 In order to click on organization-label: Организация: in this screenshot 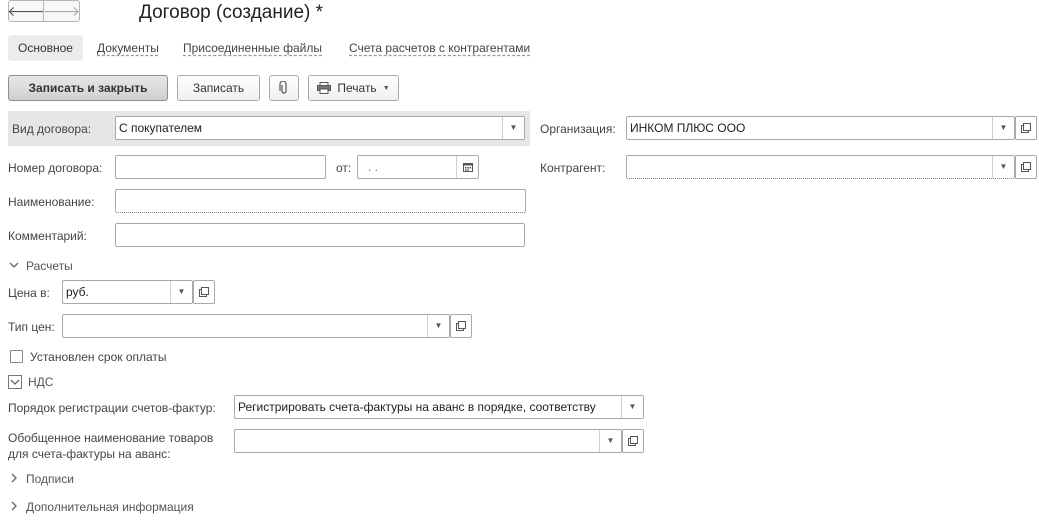, I will do `click(578, 129)`.